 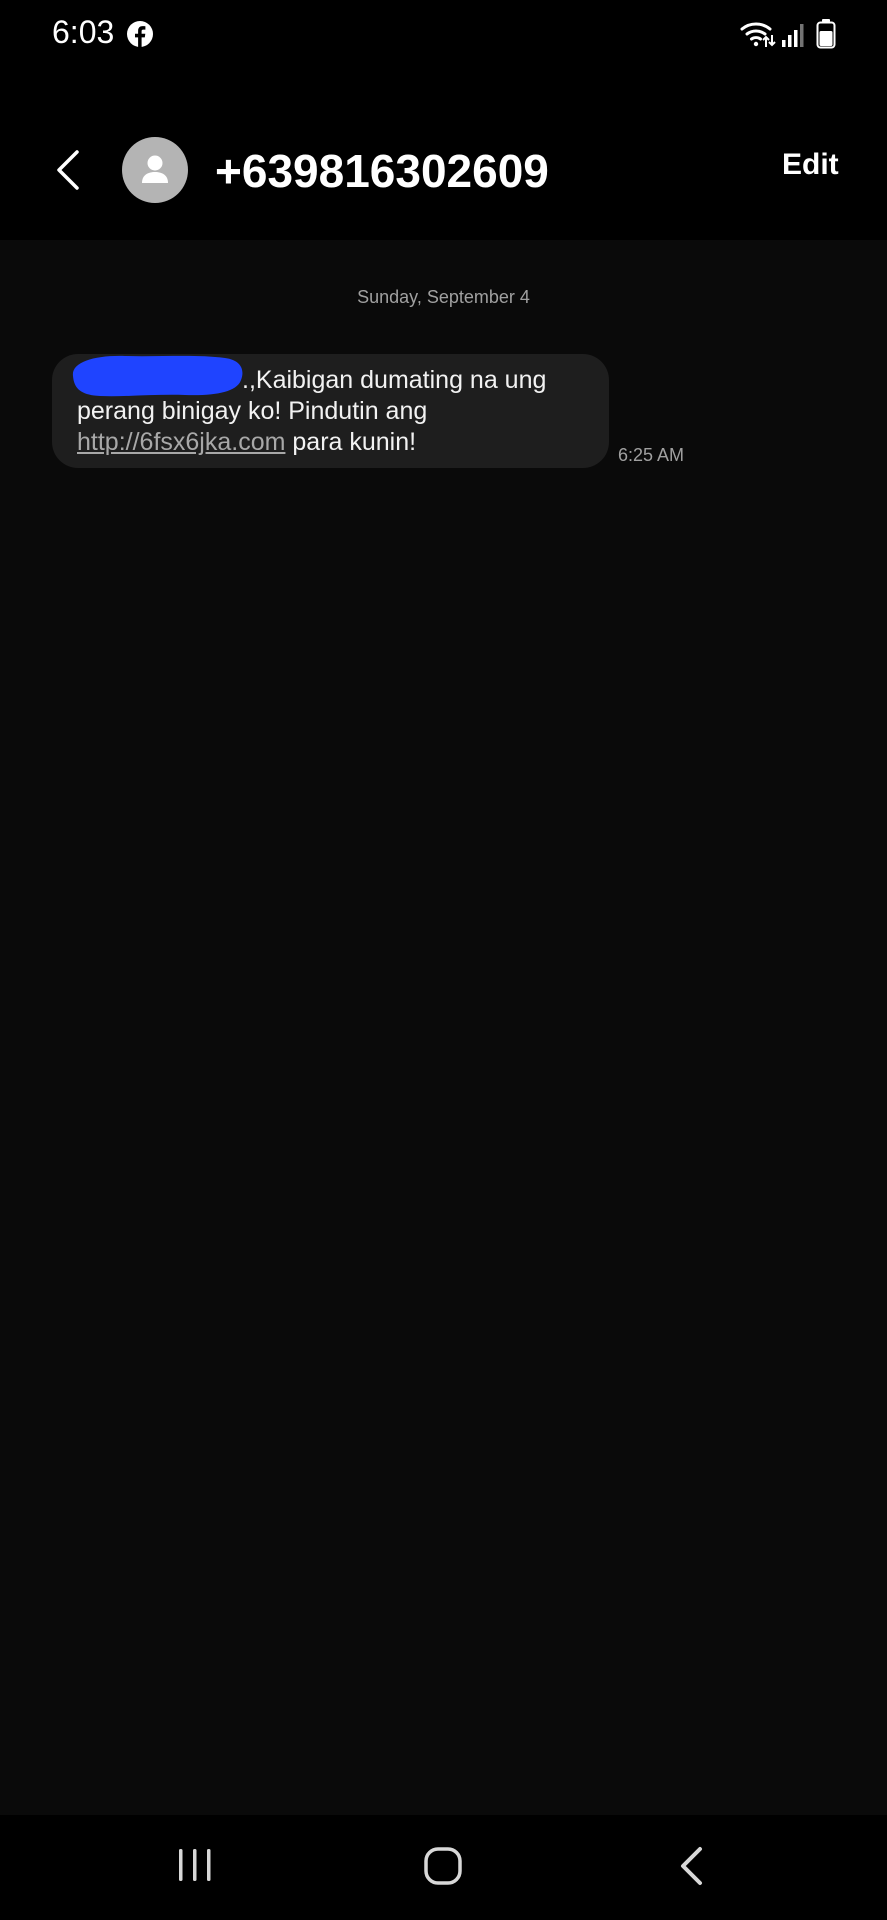 I want to click on message-time: 6:25 AM, so click(x=651, y=455).